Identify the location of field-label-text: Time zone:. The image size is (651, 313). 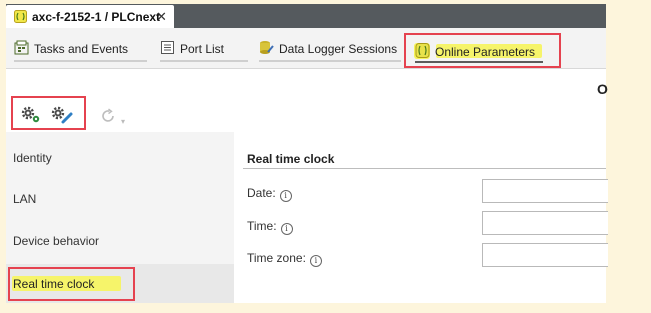
(276, 258).